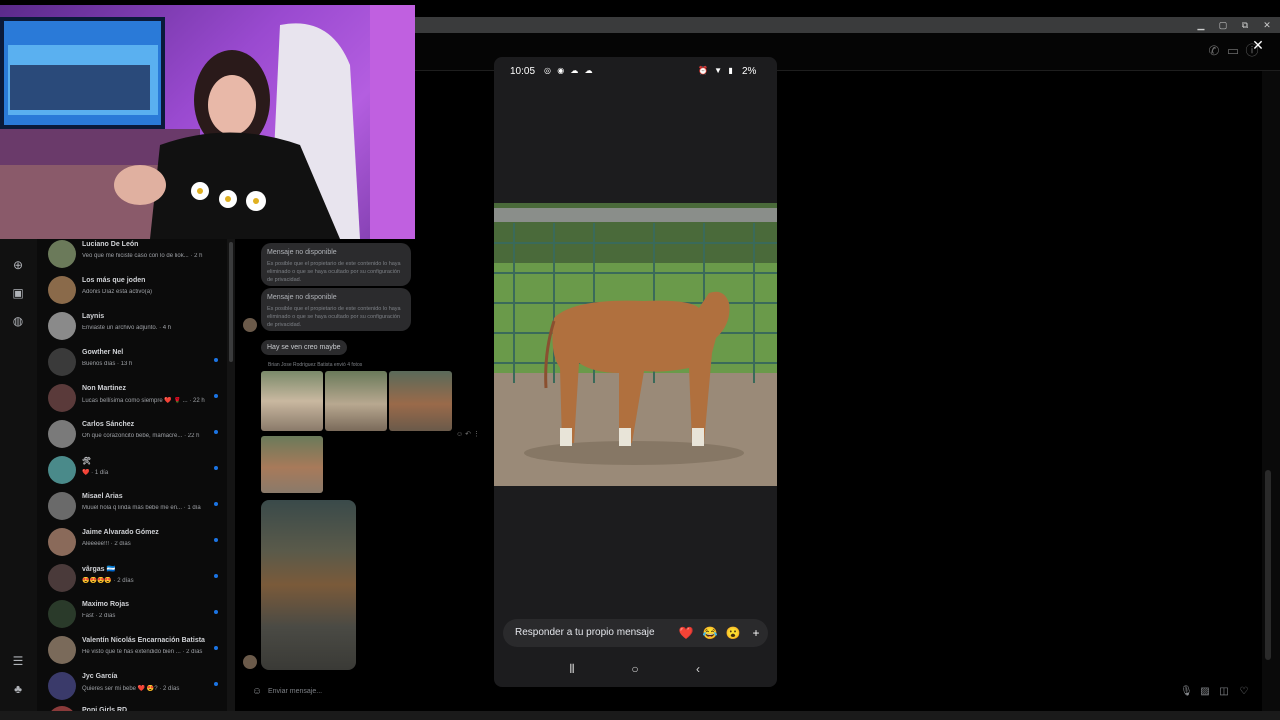  I want to click on story-photo, so click(635, 344).